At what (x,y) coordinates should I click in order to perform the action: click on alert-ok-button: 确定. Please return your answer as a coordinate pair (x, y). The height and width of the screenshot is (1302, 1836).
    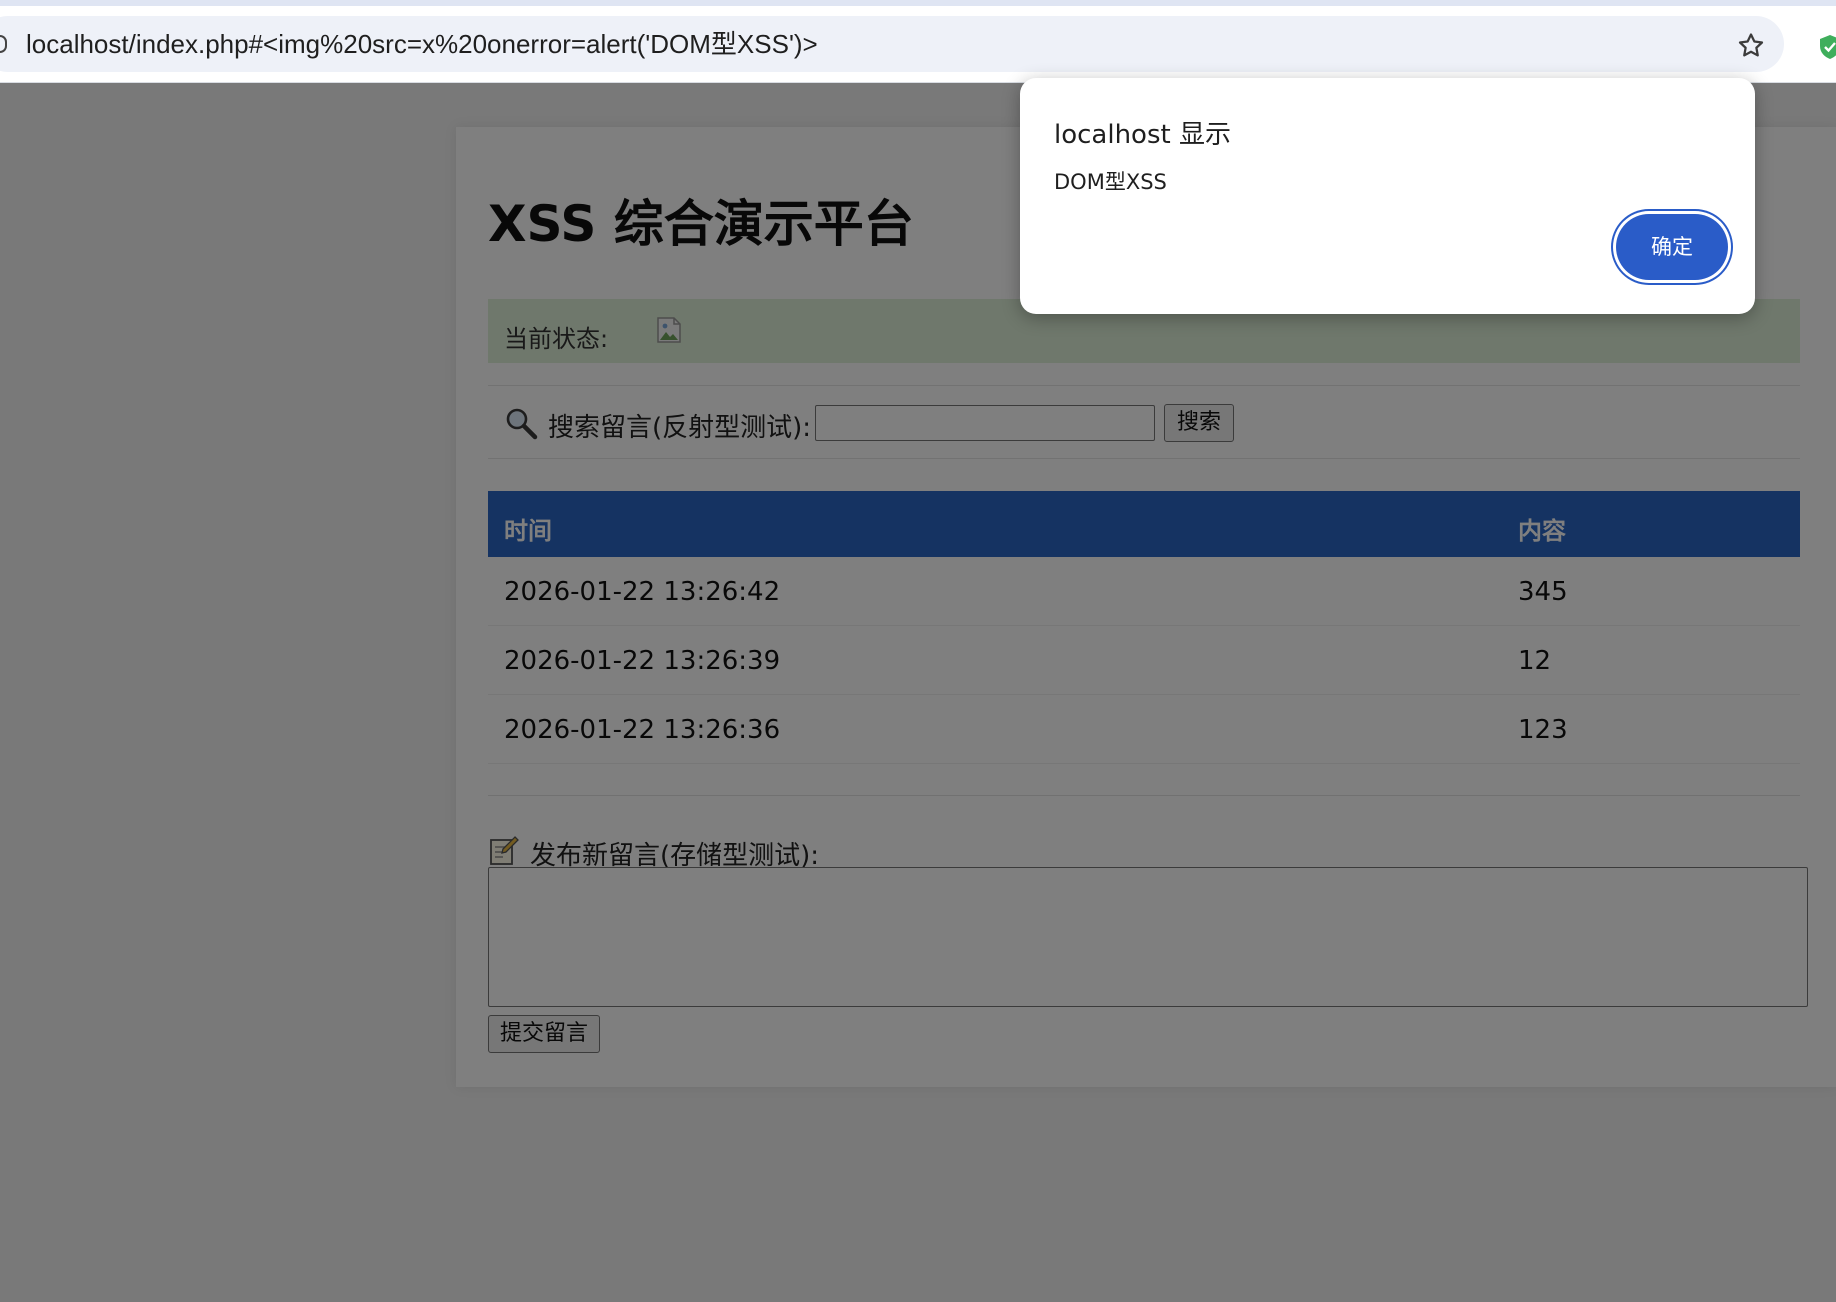
    Looking at the image, I should click on (1672, 247).